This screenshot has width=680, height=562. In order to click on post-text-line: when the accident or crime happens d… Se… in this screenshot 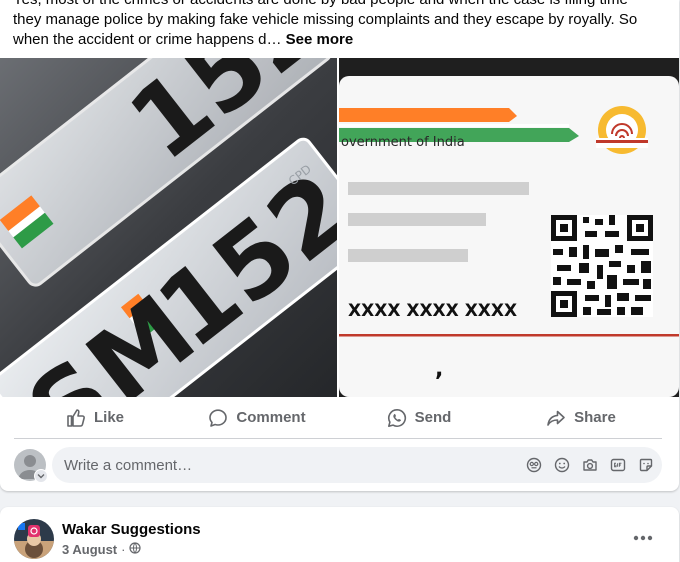, I will do `click(340, 40)`.